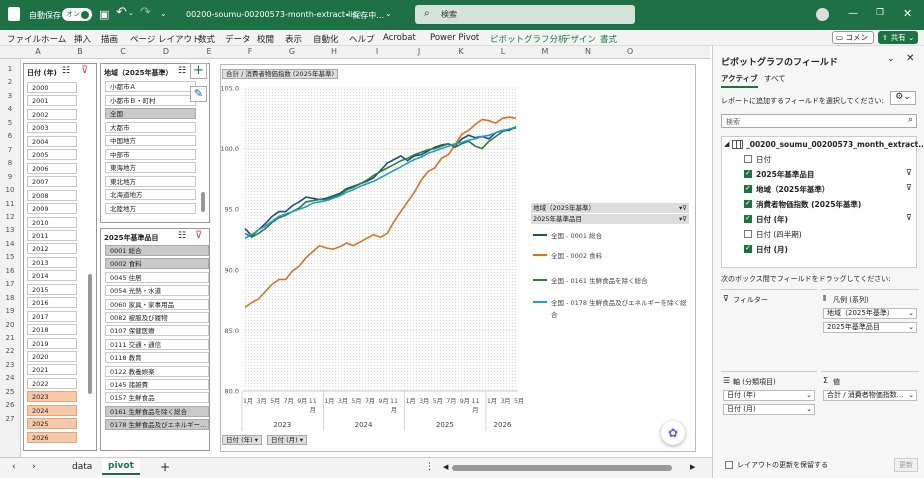 The width and height of the screenshot is (924, 478). Describe the element at coordinates (525, 14) in the screenshot. I see `search-box: ⌕ 検索` at that location.